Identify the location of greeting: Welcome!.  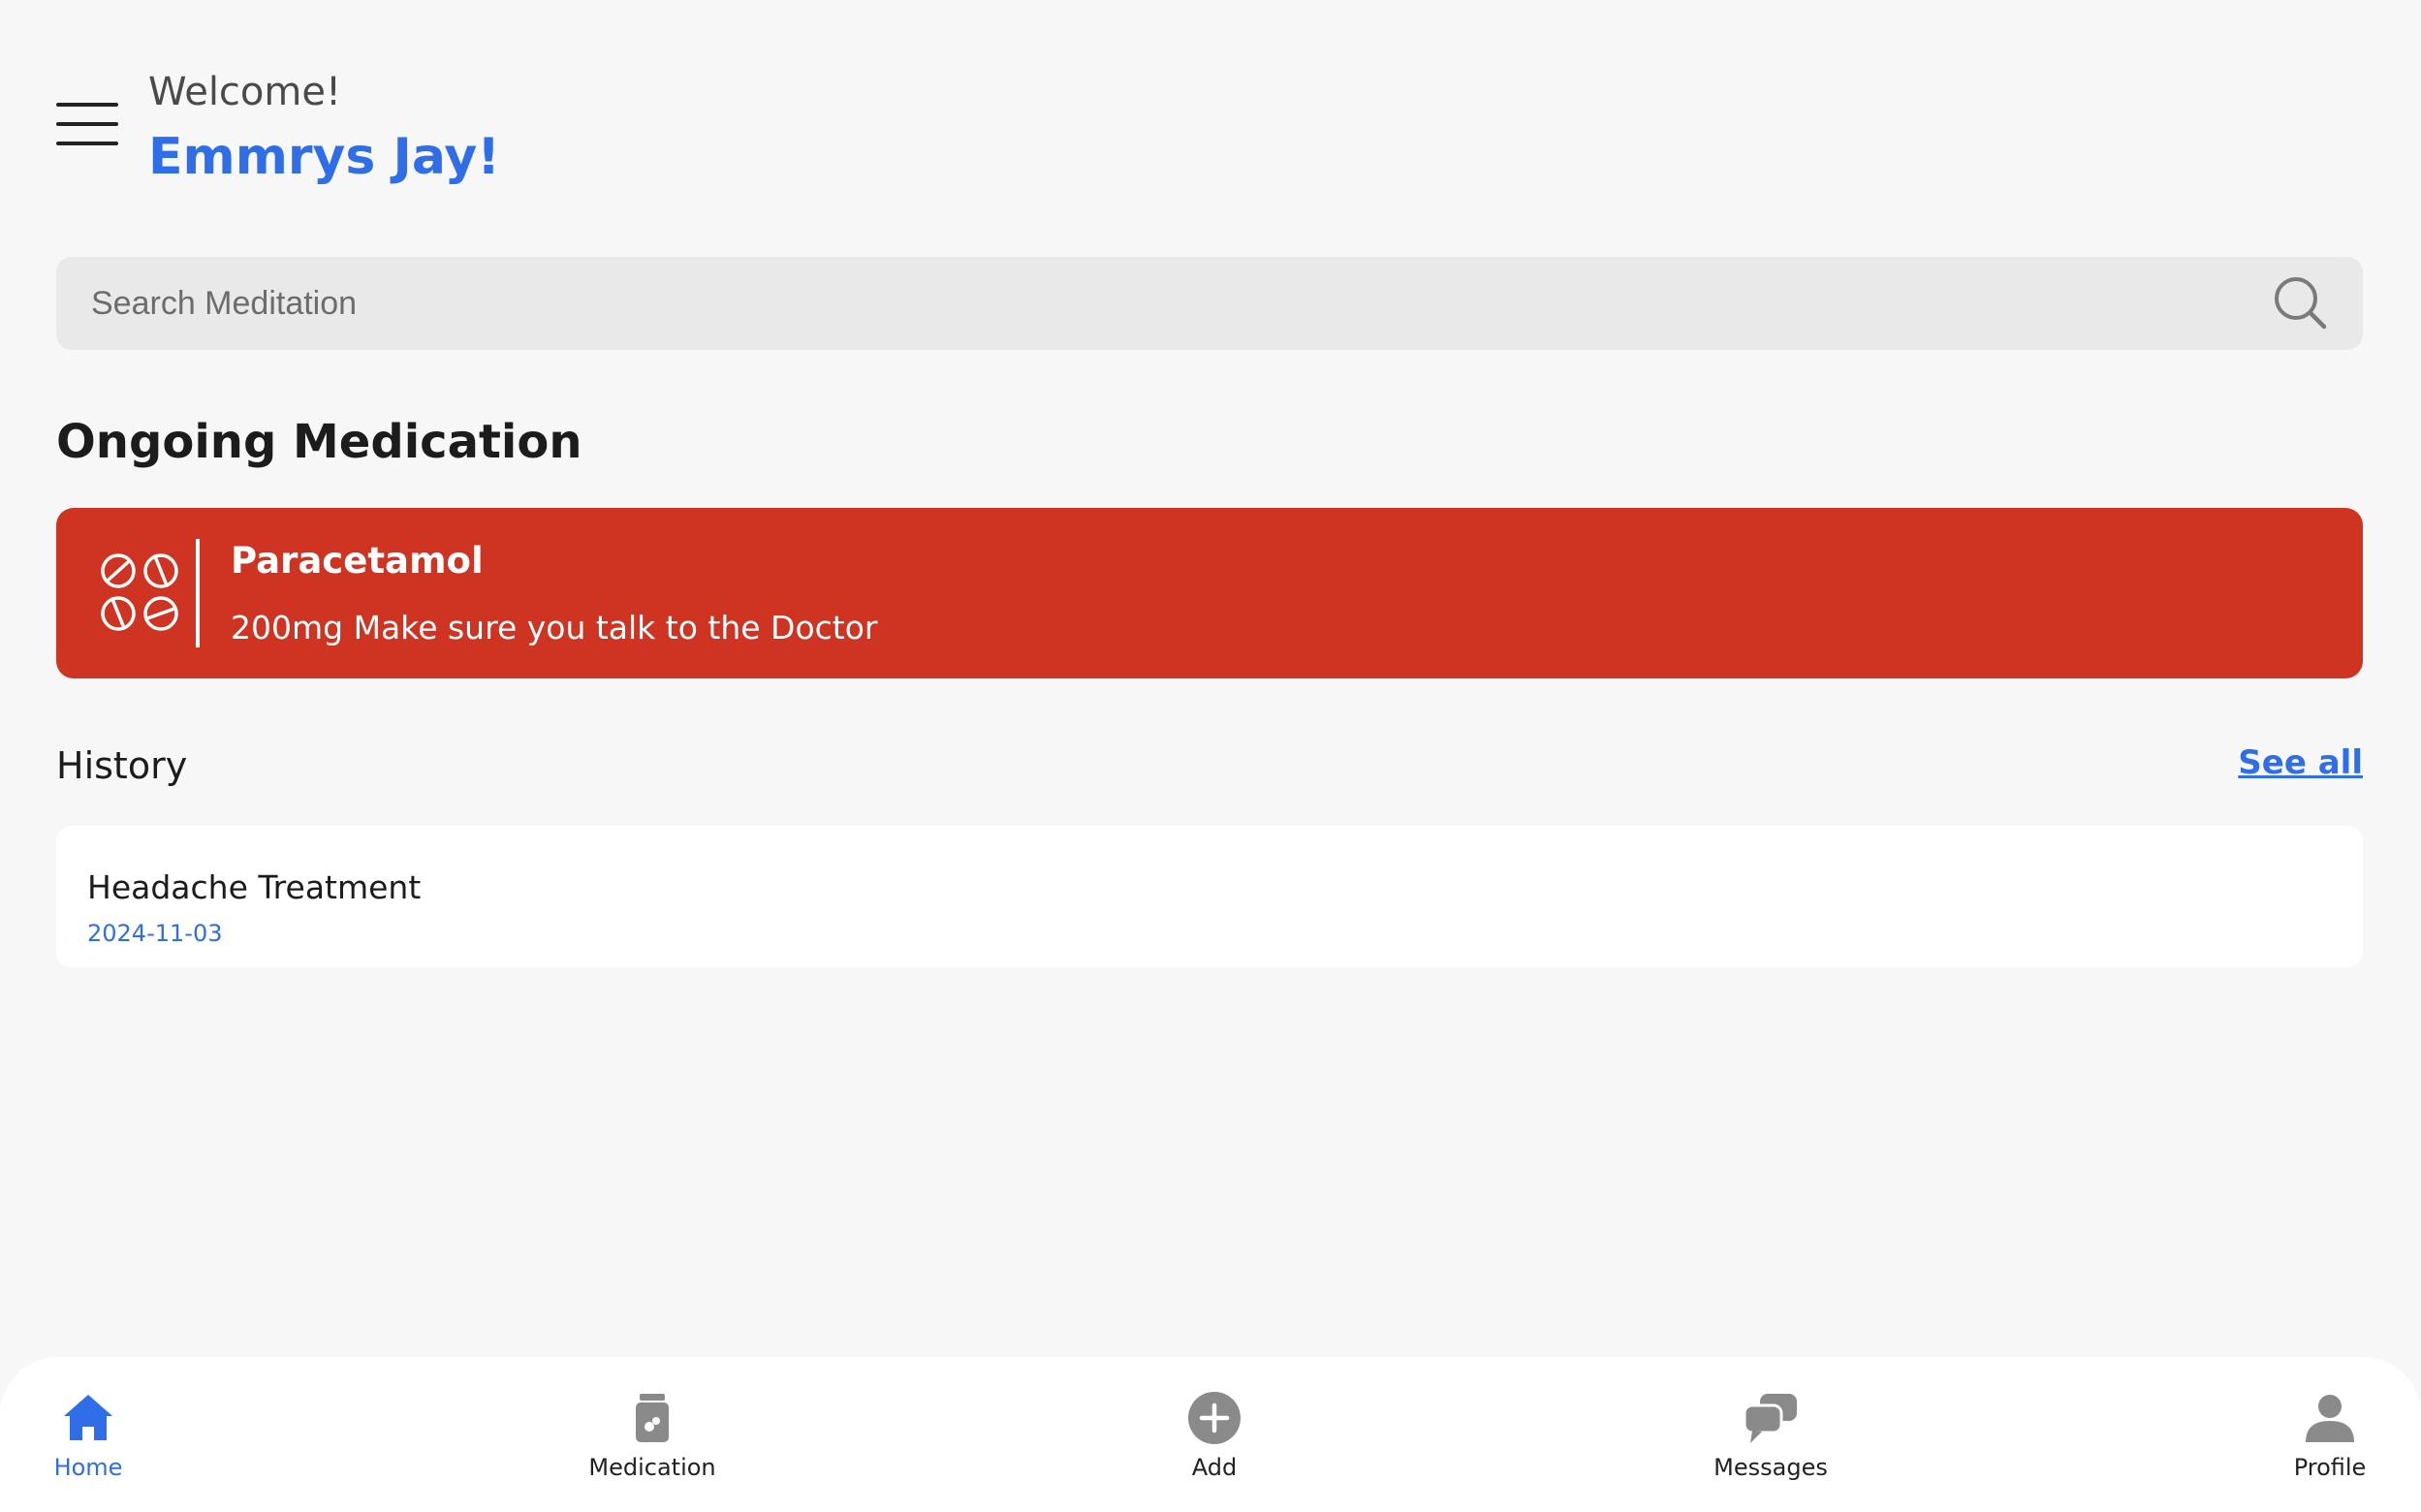
(245, 92).